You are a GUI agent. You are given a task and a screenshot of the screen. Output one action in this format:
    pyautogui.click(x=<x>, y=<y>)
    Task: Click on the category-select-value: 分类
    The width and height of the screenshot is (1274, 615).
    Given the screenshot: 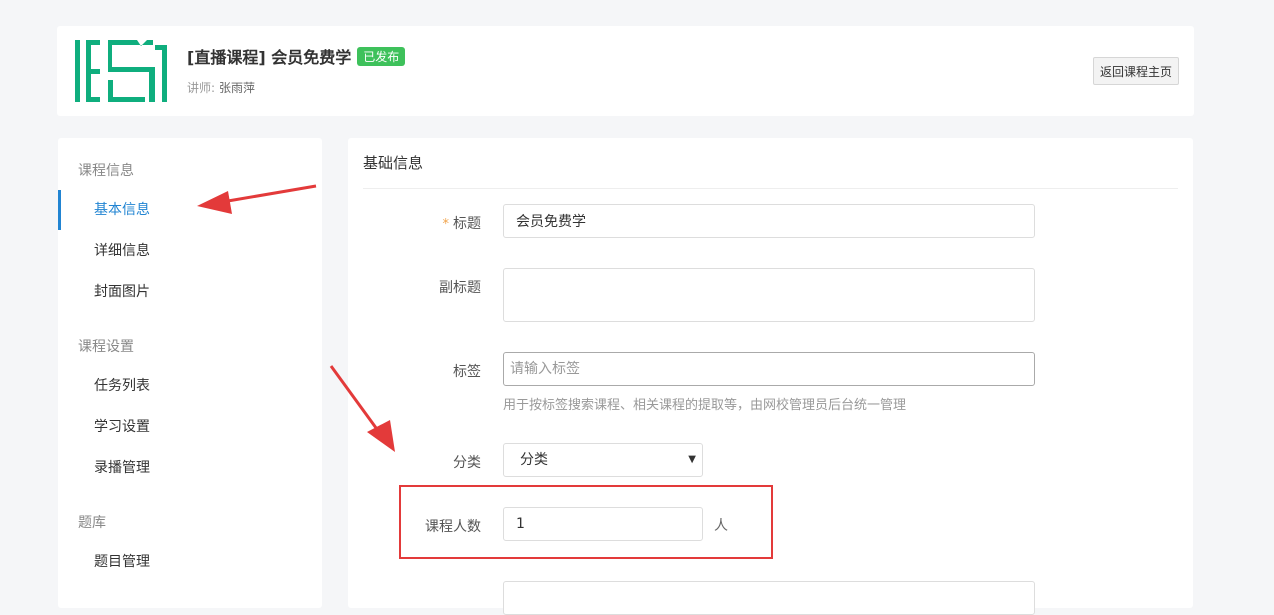 What is the action you would take?
    pyautogui.click(x=534, y=460)
    